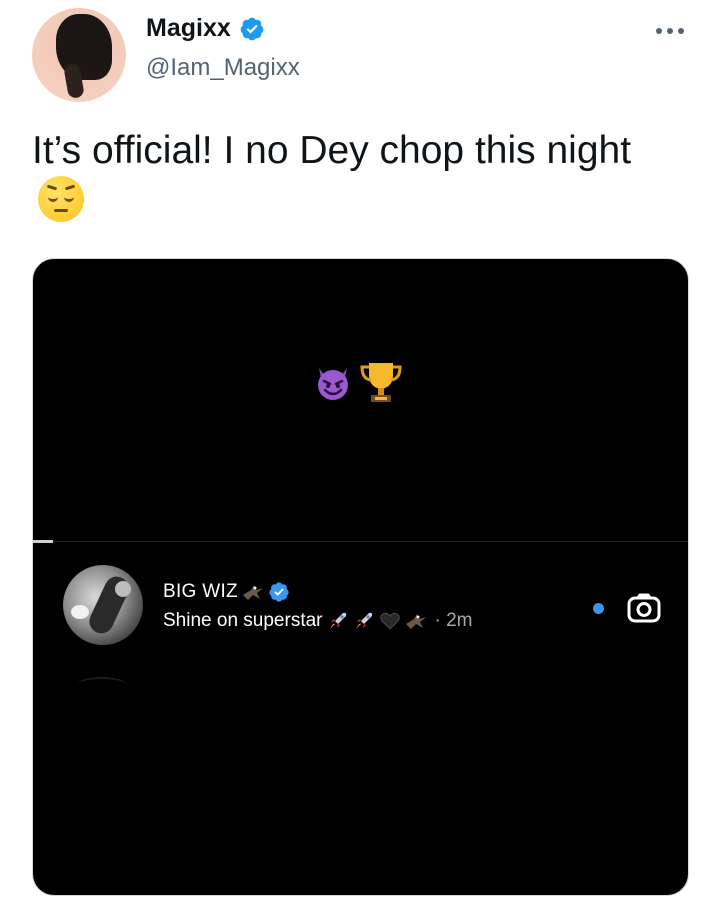 The height and width of the screenshot is (920, 720). I want to click on comment-text: Shine on superstar, so click(243, 620).